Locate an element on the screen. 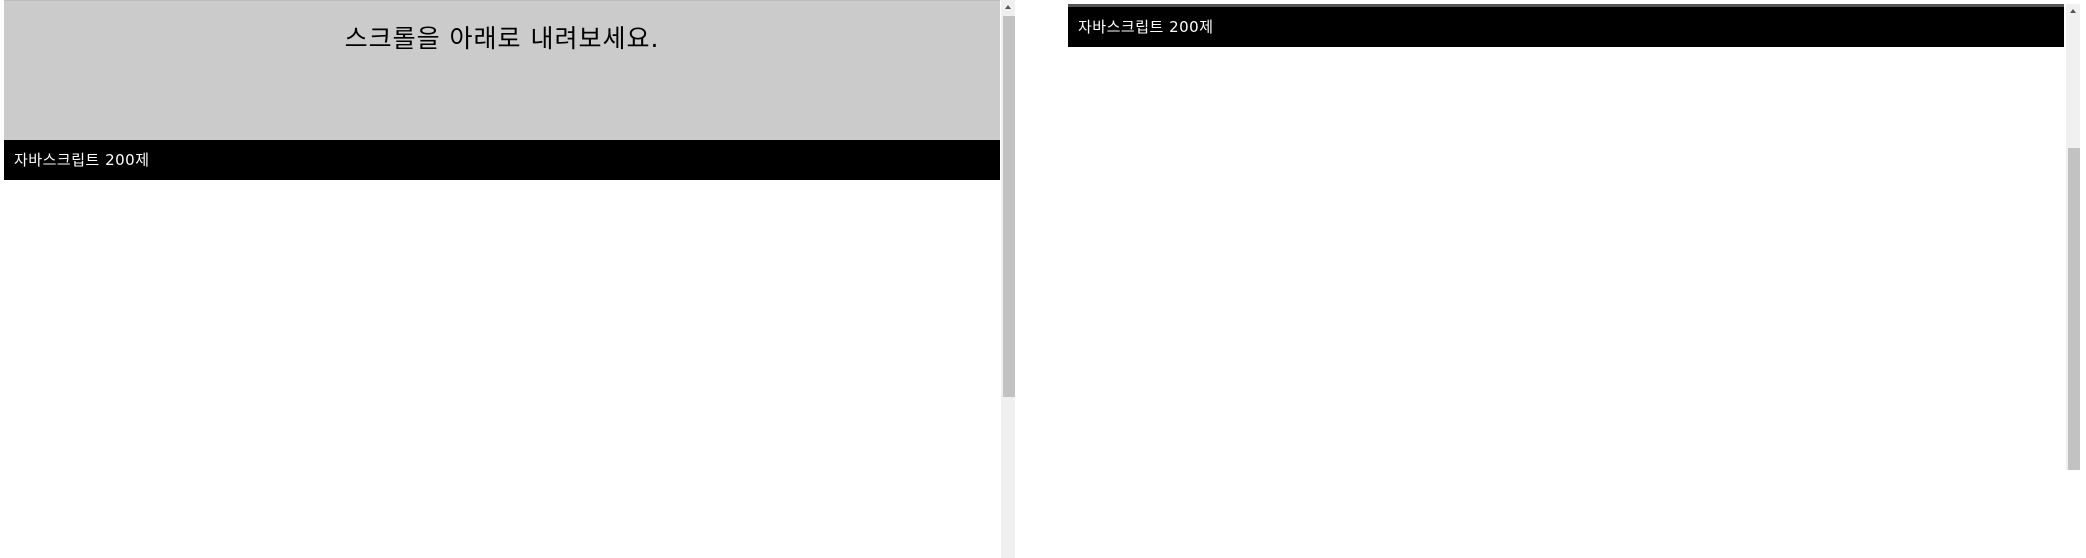 The height and width of the screenshot is (558, 2086). right-scroll-thumb is located at coordinates (2074, 309).